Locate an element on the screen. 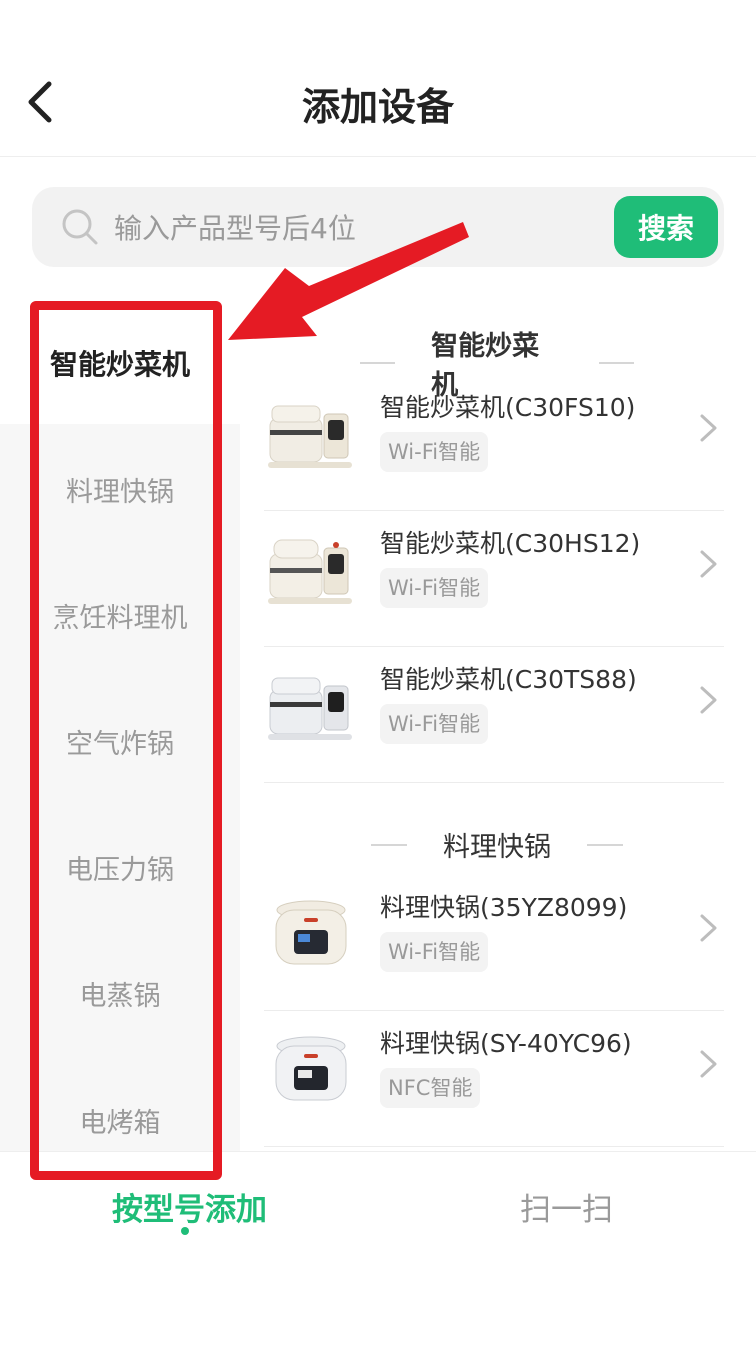  search-icon is located at coordinates (80, 227).